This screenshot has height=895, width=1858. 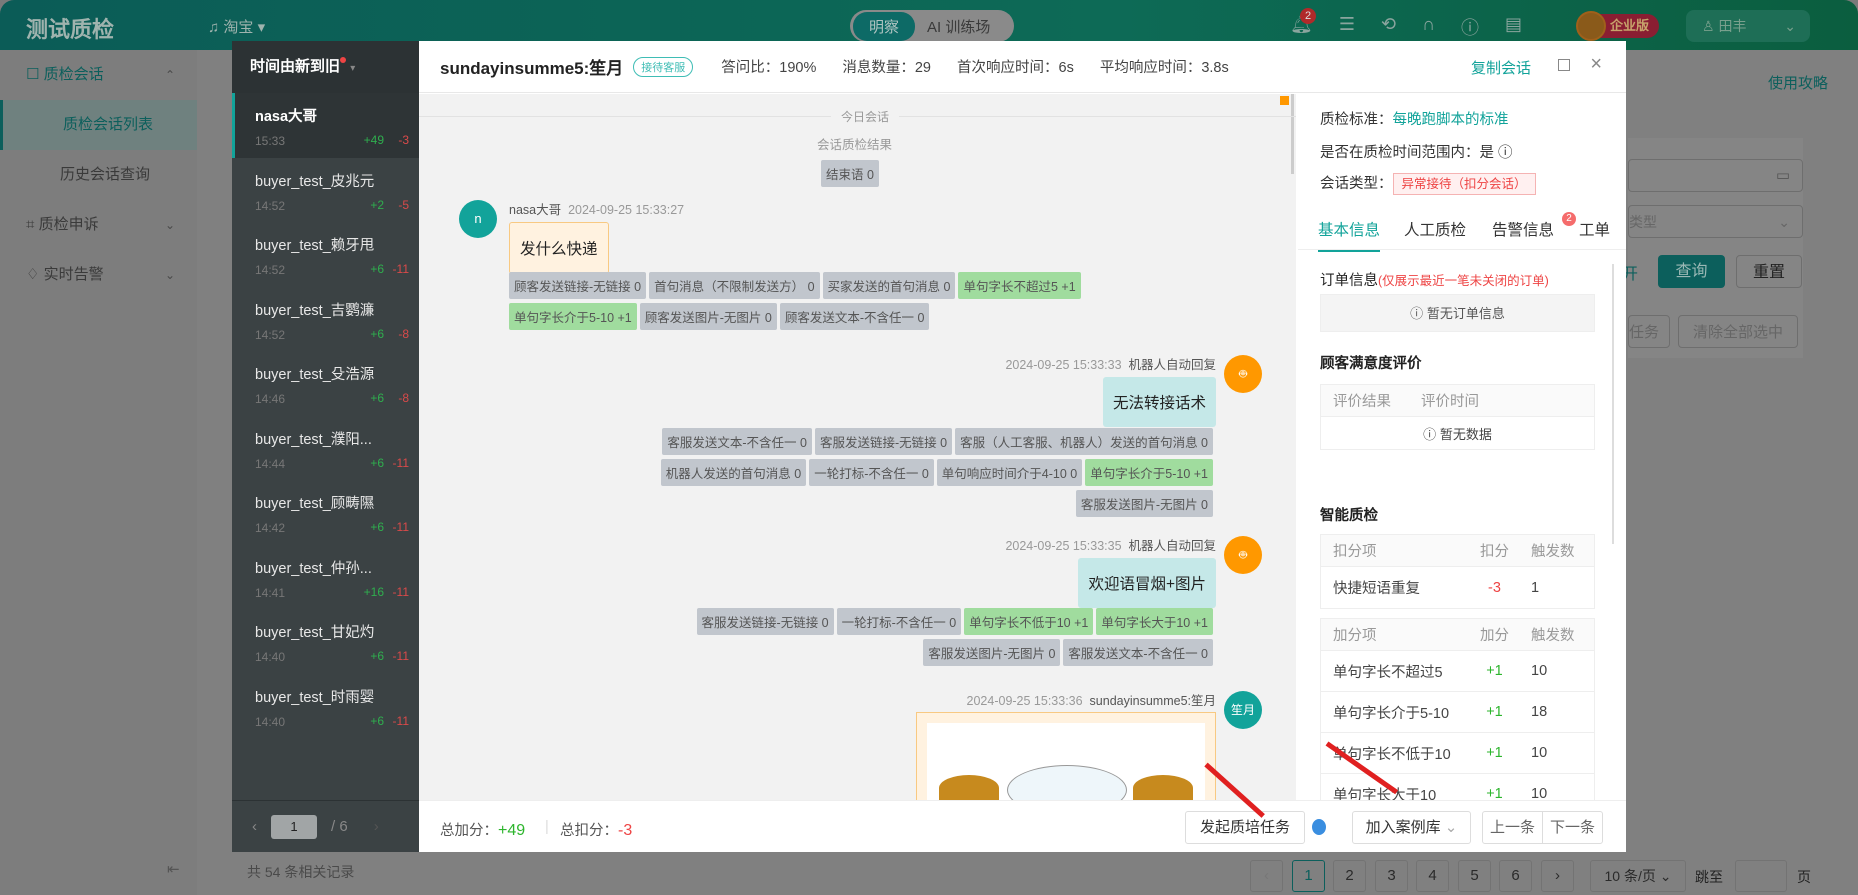 What do you see at coordinates (1513, 27) in the screenshot?
I see `document-icon: ▤` at bounding box center [1513, 27].